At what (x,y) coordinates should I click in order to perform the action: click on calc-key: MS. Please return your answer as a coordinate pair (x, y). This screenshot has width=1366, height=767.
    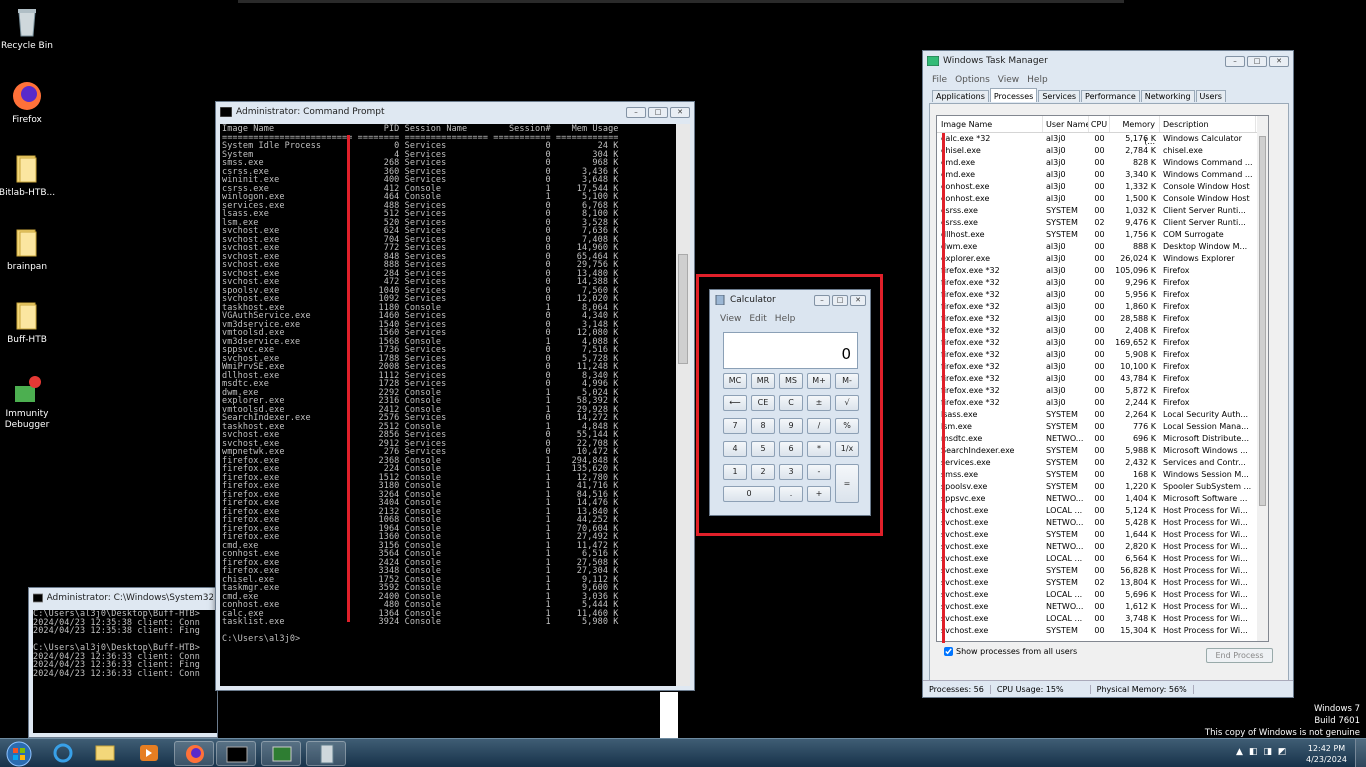
    Looking at the image, I should click on (791, 381).